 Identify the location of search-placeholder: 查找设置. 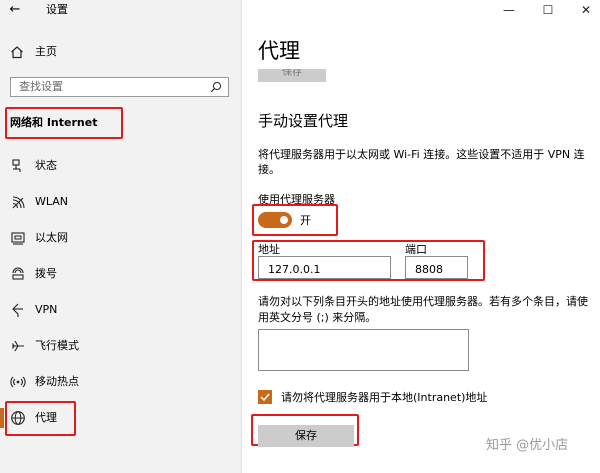
(41, 86).